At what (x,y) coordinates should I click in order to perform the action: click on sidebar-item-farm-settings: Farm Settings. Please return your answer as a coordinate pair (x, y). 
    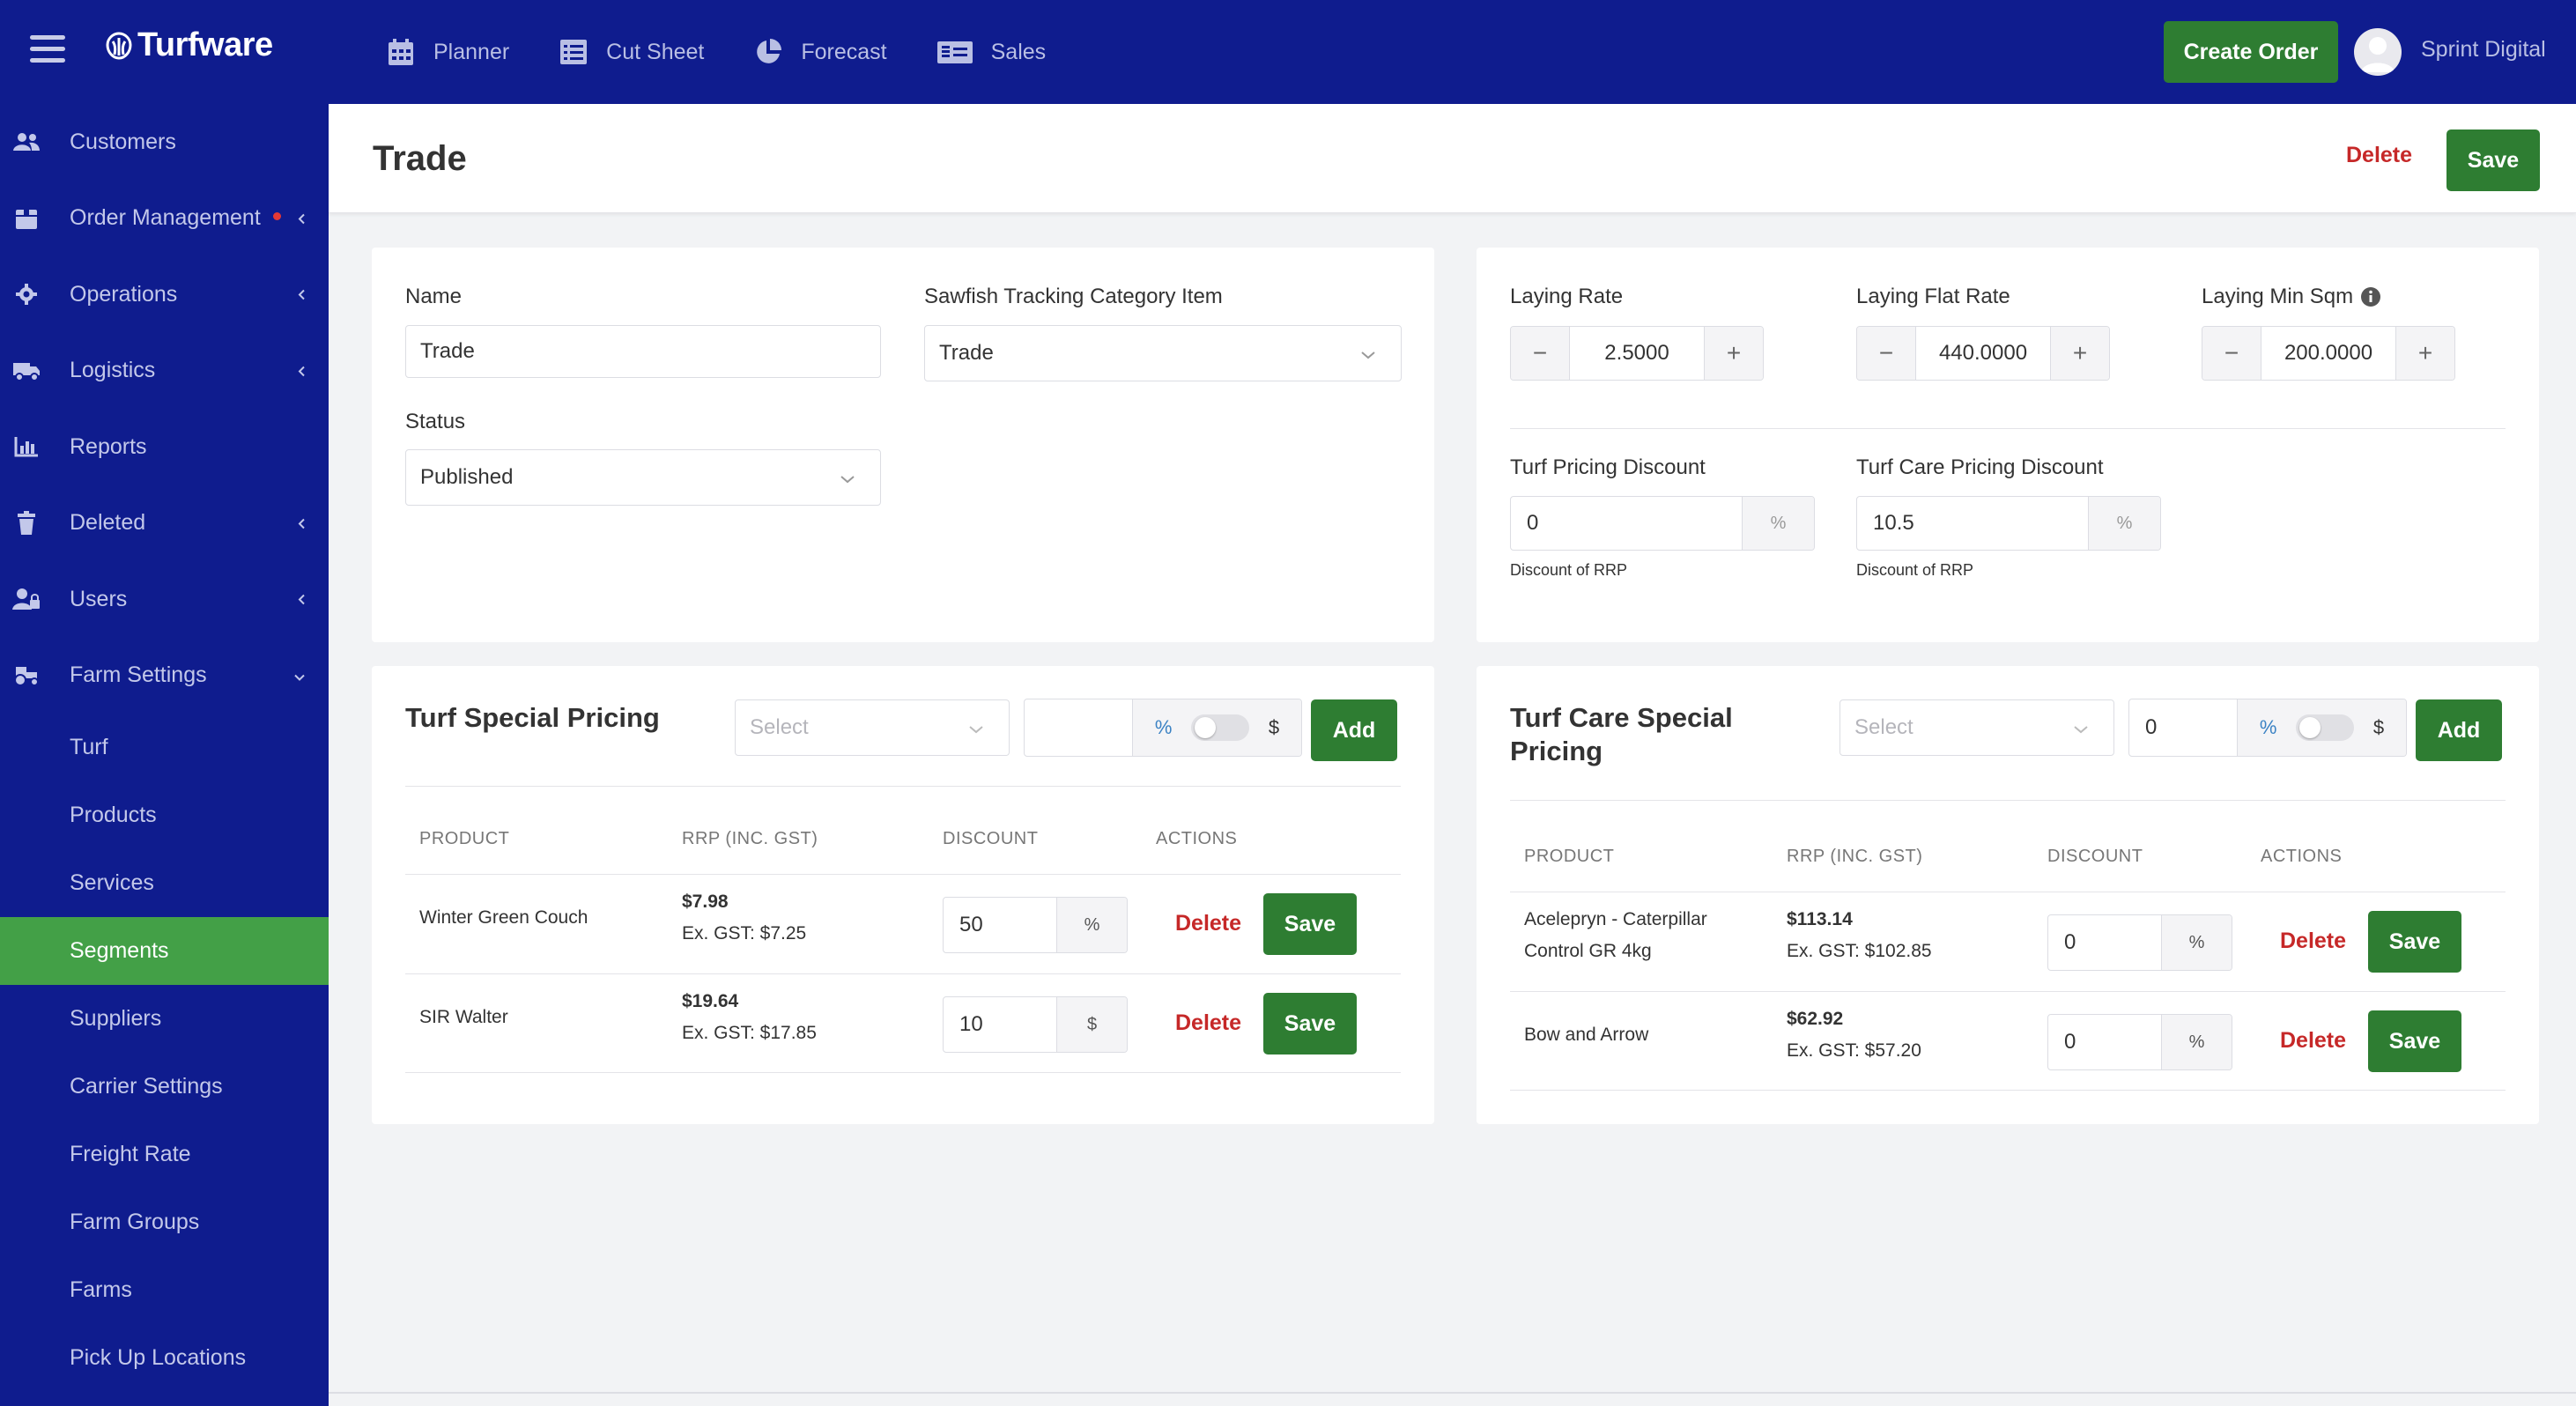
    Looking at the image, I should click on (165, 676).